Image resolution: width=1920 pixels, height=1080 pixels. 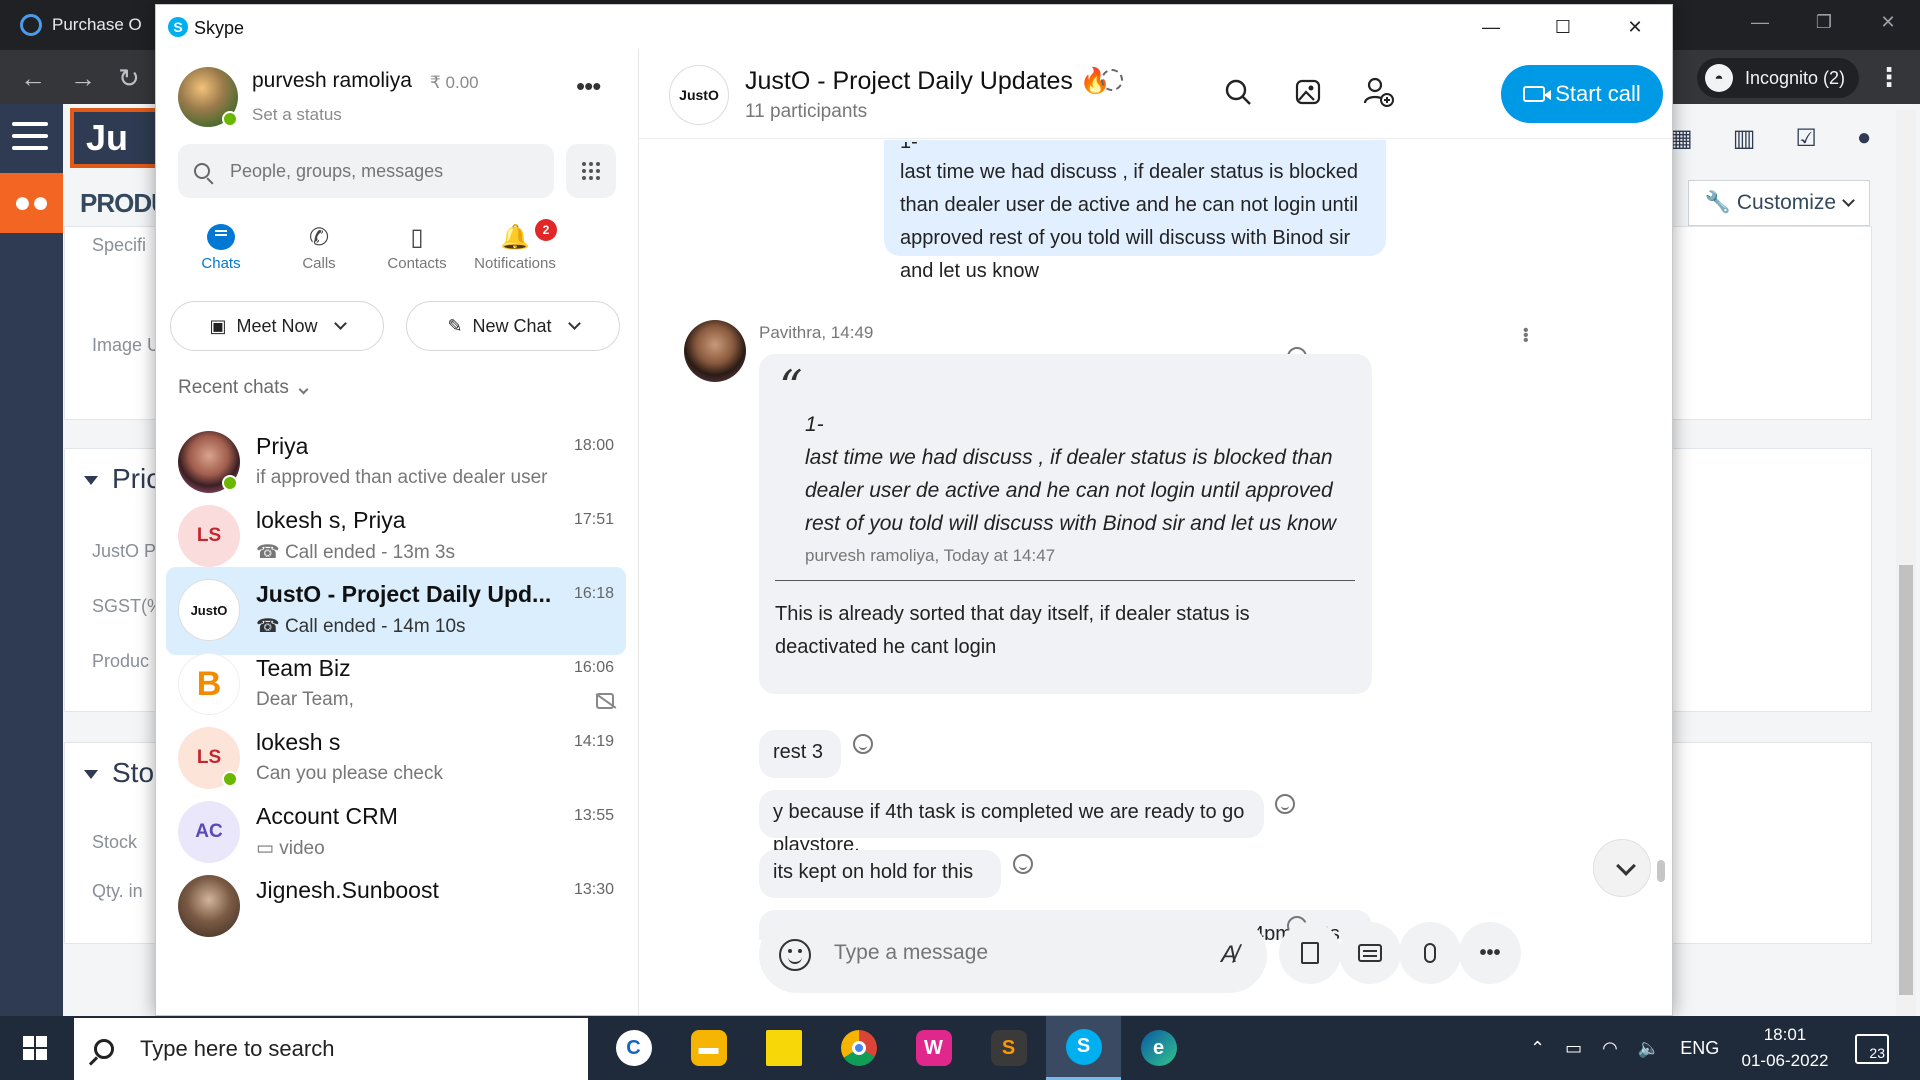 I want to click on meet-now-button: ▣ Meet Now, so click(x=277, y=326).